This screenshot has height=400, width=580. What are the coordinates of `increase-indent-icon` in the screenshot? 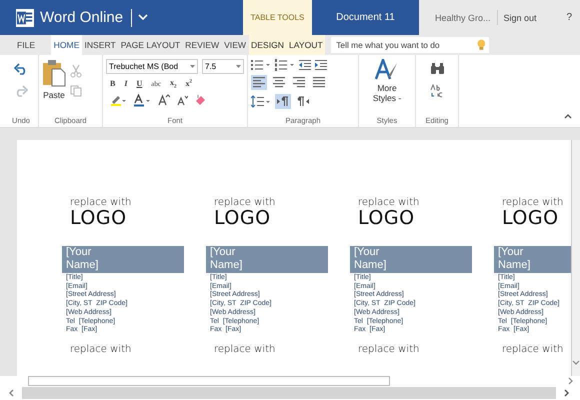 It's located at (321, 65).